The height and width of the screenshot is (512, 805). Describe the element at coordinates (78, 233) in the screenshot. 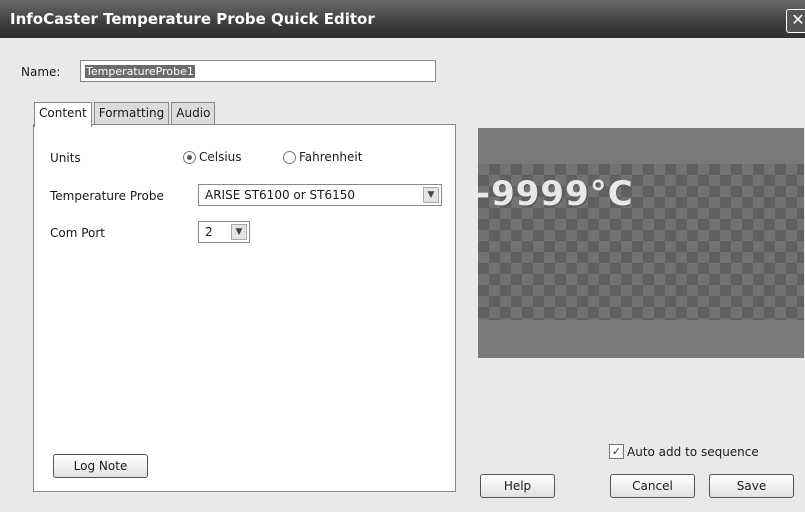

I see `comport-label: Com Port` at that location.